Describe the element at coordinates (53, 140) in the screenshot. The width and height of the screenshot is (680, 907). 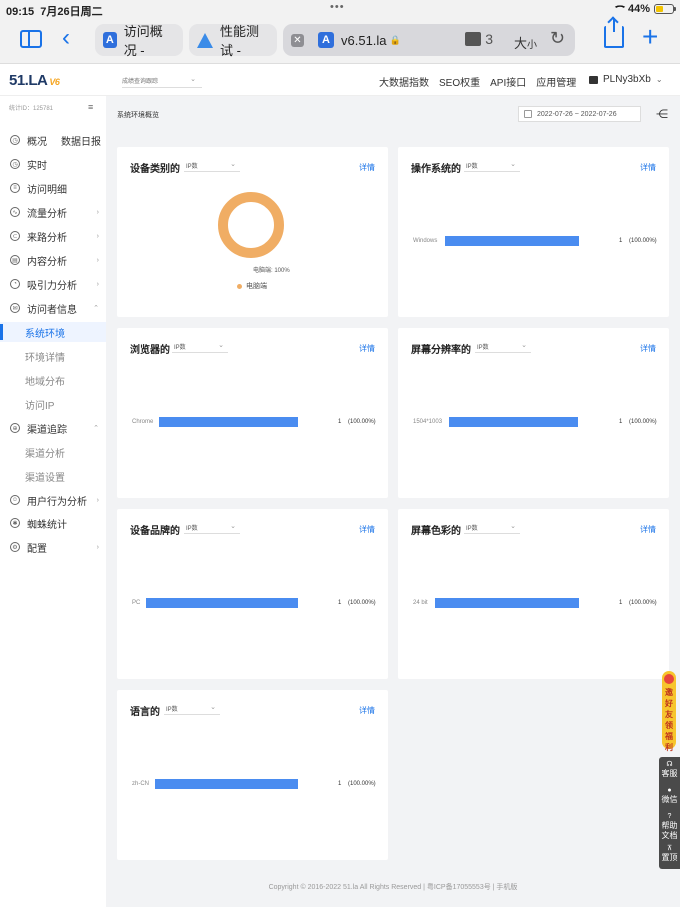
I see `sidebar-item: ◷ 概况 数据日报` at that location.